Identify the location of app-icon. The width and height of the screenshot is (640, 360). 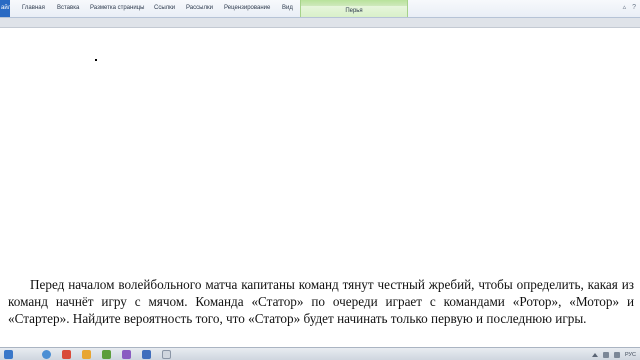
(126, 354).